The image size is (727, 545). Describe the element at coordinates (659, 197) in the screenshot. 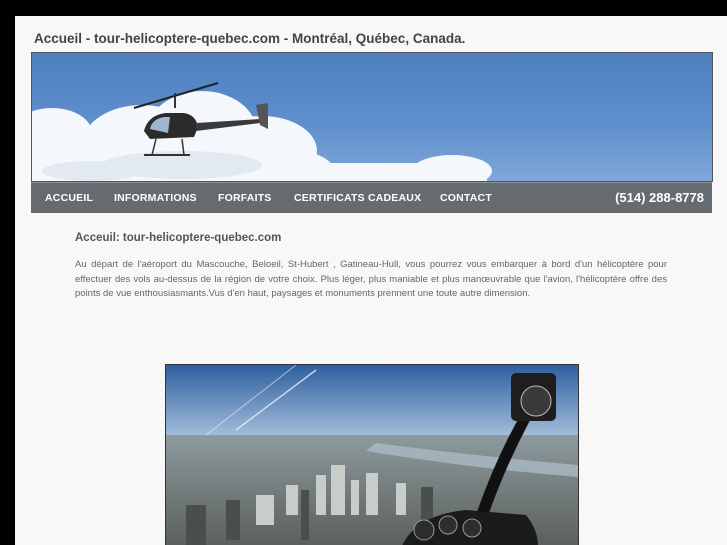

I see `phone-number: (514) 288-8778` at that location.